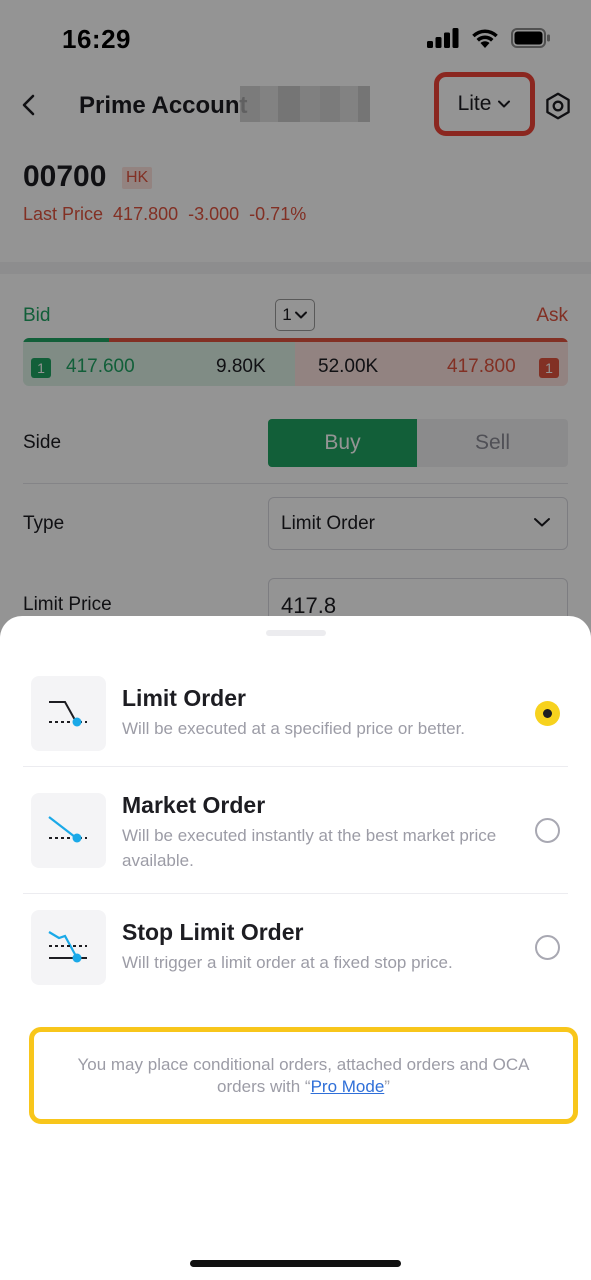  Describe the element at coordinates (213, 932) in the screenshot. I see `option-title: Stop Limit Order` at that location.